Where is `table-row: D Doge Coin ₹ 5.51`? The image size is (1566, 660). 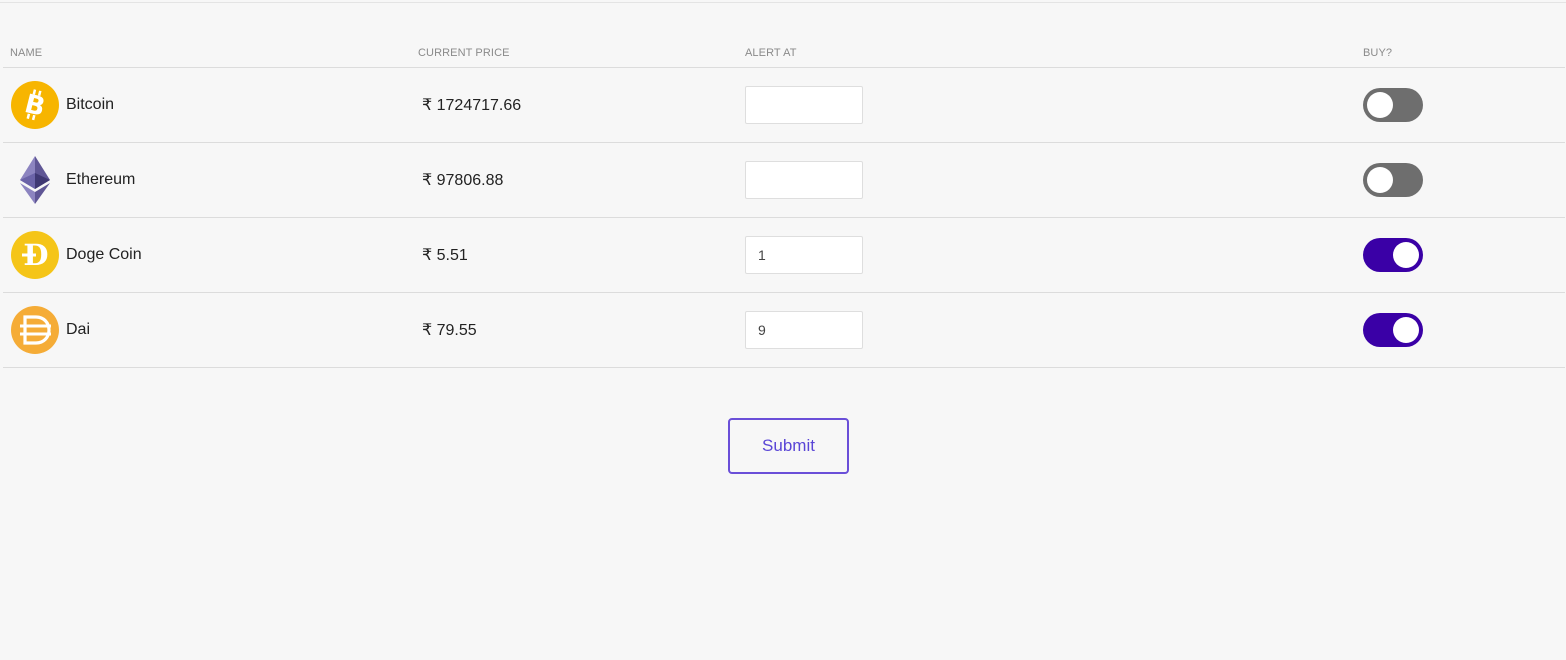
table-row: D Doge Coin ₹ 5.51 is located at coordinates (784, 255).